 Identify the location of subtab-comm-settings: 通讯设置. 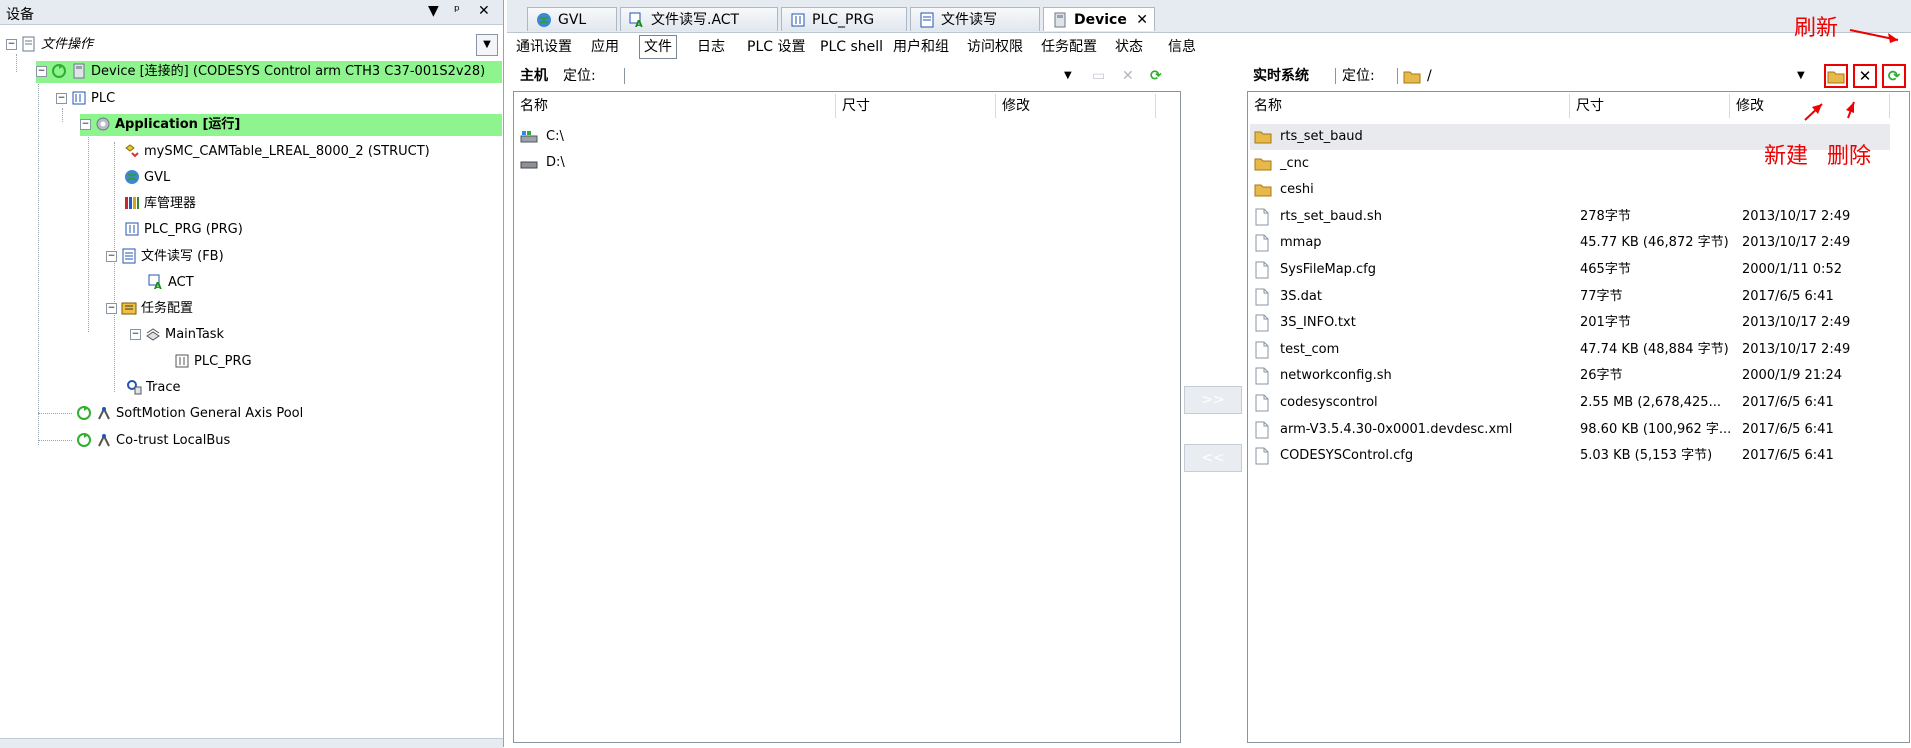
(544, 47).